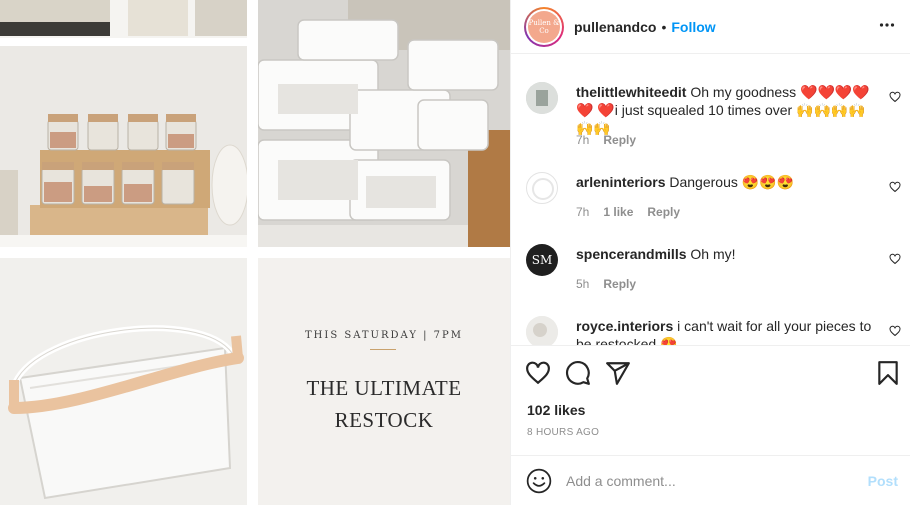 This screenshot has width=910, height=505. What do you see at coordinates (538, 373) in the screenshot?
I see `like-heart-icon` at bounding box center [538, 373].